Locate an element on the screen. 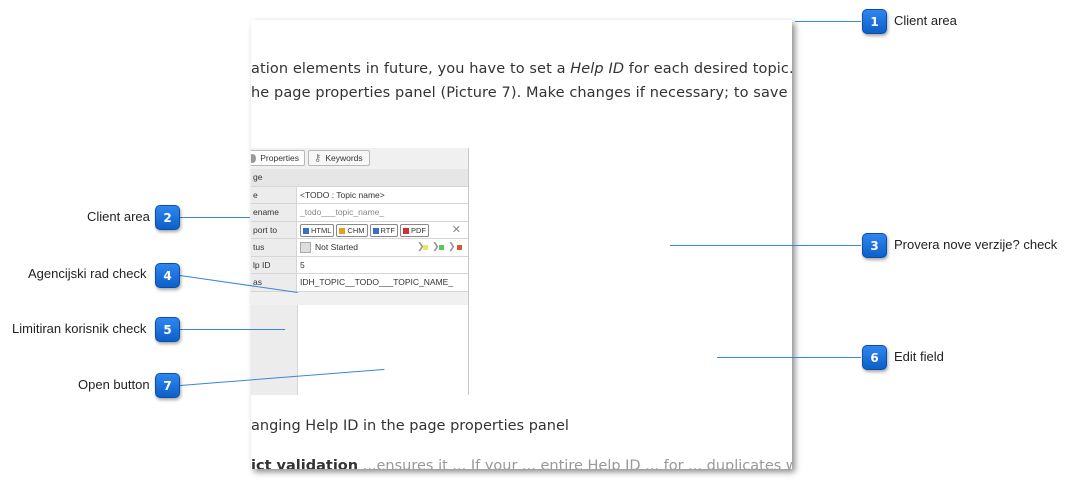  callout-badge-1: 1 is located at coordinates (874, 21).